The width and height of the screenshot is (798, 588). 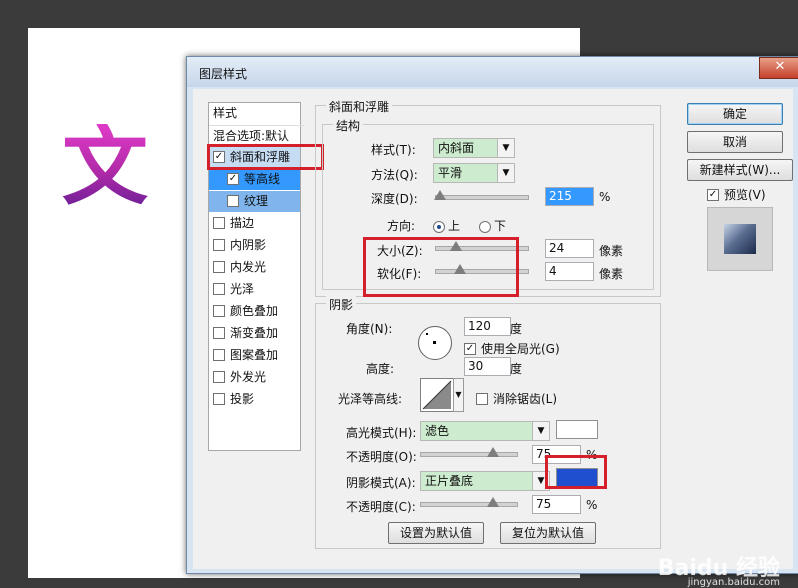 I want to click on global-light-checkbox: ✓ 使用全局光(G), so click(x=512, y=348).